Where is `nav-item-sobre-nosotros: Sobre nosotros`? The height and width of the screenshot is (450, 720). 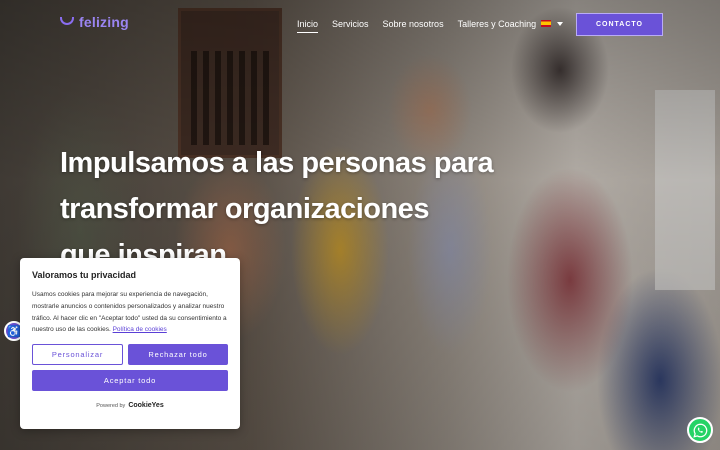
nav-item-sobre-nosotros: Sobre nosotros is located at coordinates (413, 26).